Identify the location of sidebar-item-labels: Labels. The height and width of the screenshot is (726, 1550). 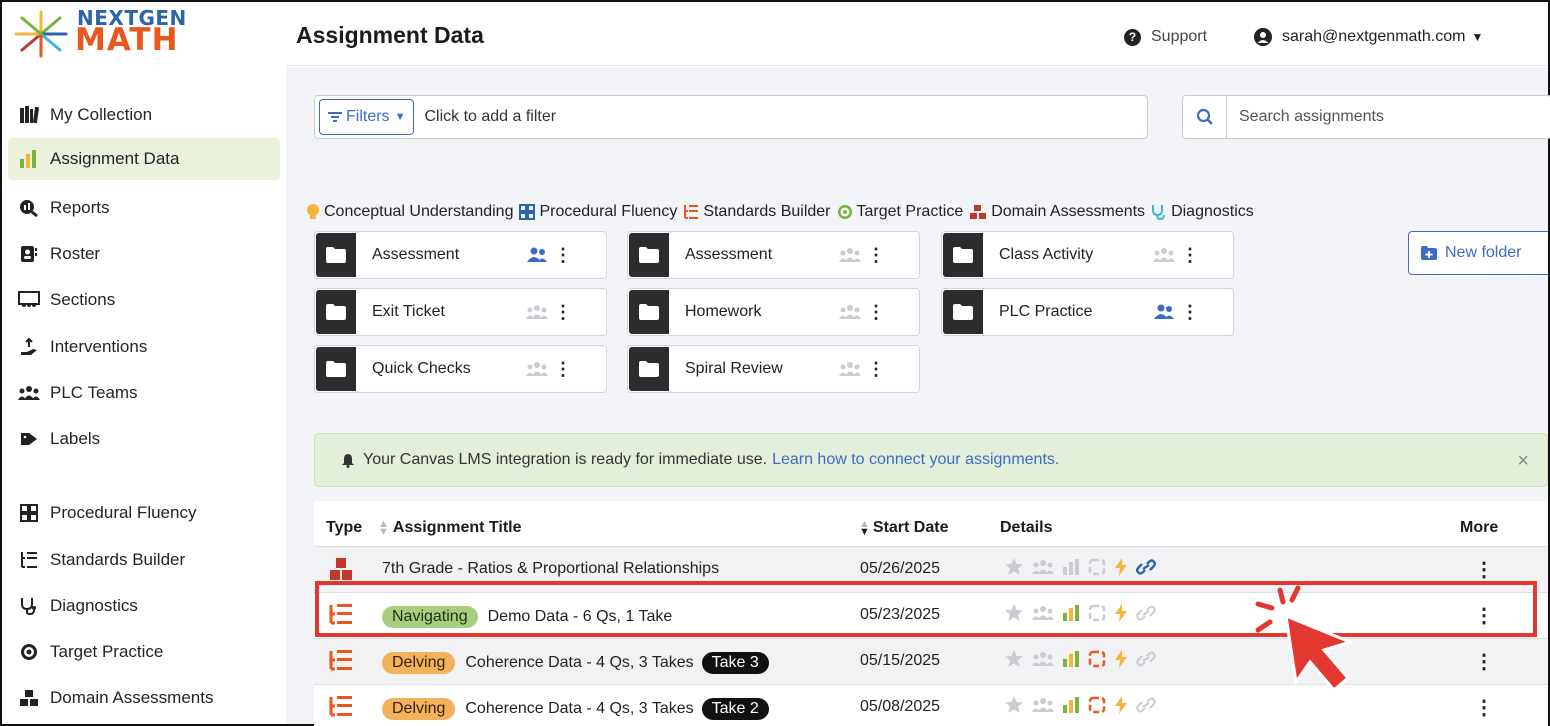
(144, 439).